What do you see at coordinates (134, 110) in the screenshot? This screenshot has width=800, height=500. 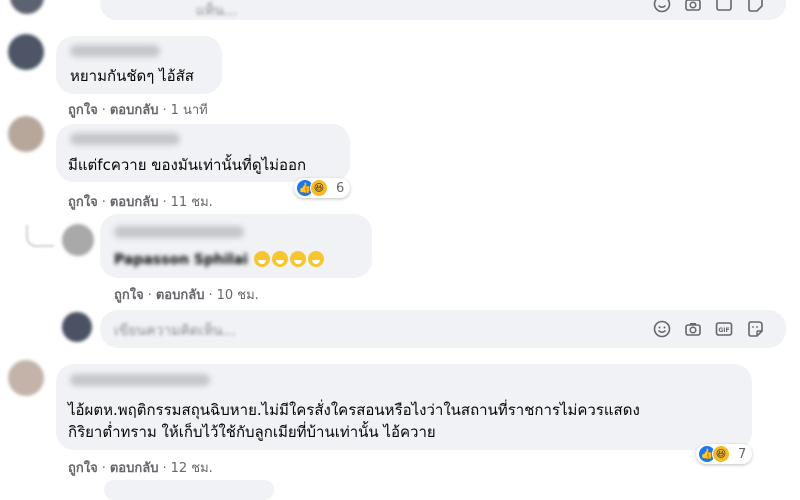 I see `comment-1-reply-button: ตอบกลับ` at bounding box center [134, 110].